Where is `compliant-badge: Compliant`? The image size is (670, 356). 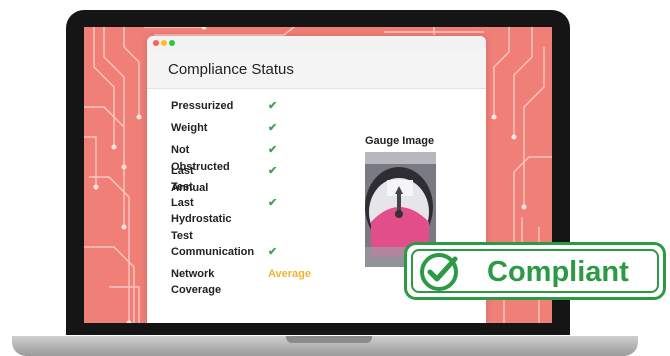
compliant-badge: Compliant is located at coordinates (535, 271).